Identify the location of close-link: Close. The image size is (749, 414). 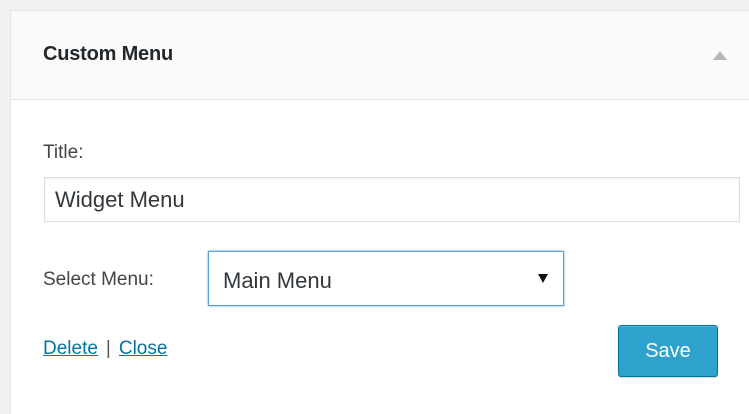
(143, 348).